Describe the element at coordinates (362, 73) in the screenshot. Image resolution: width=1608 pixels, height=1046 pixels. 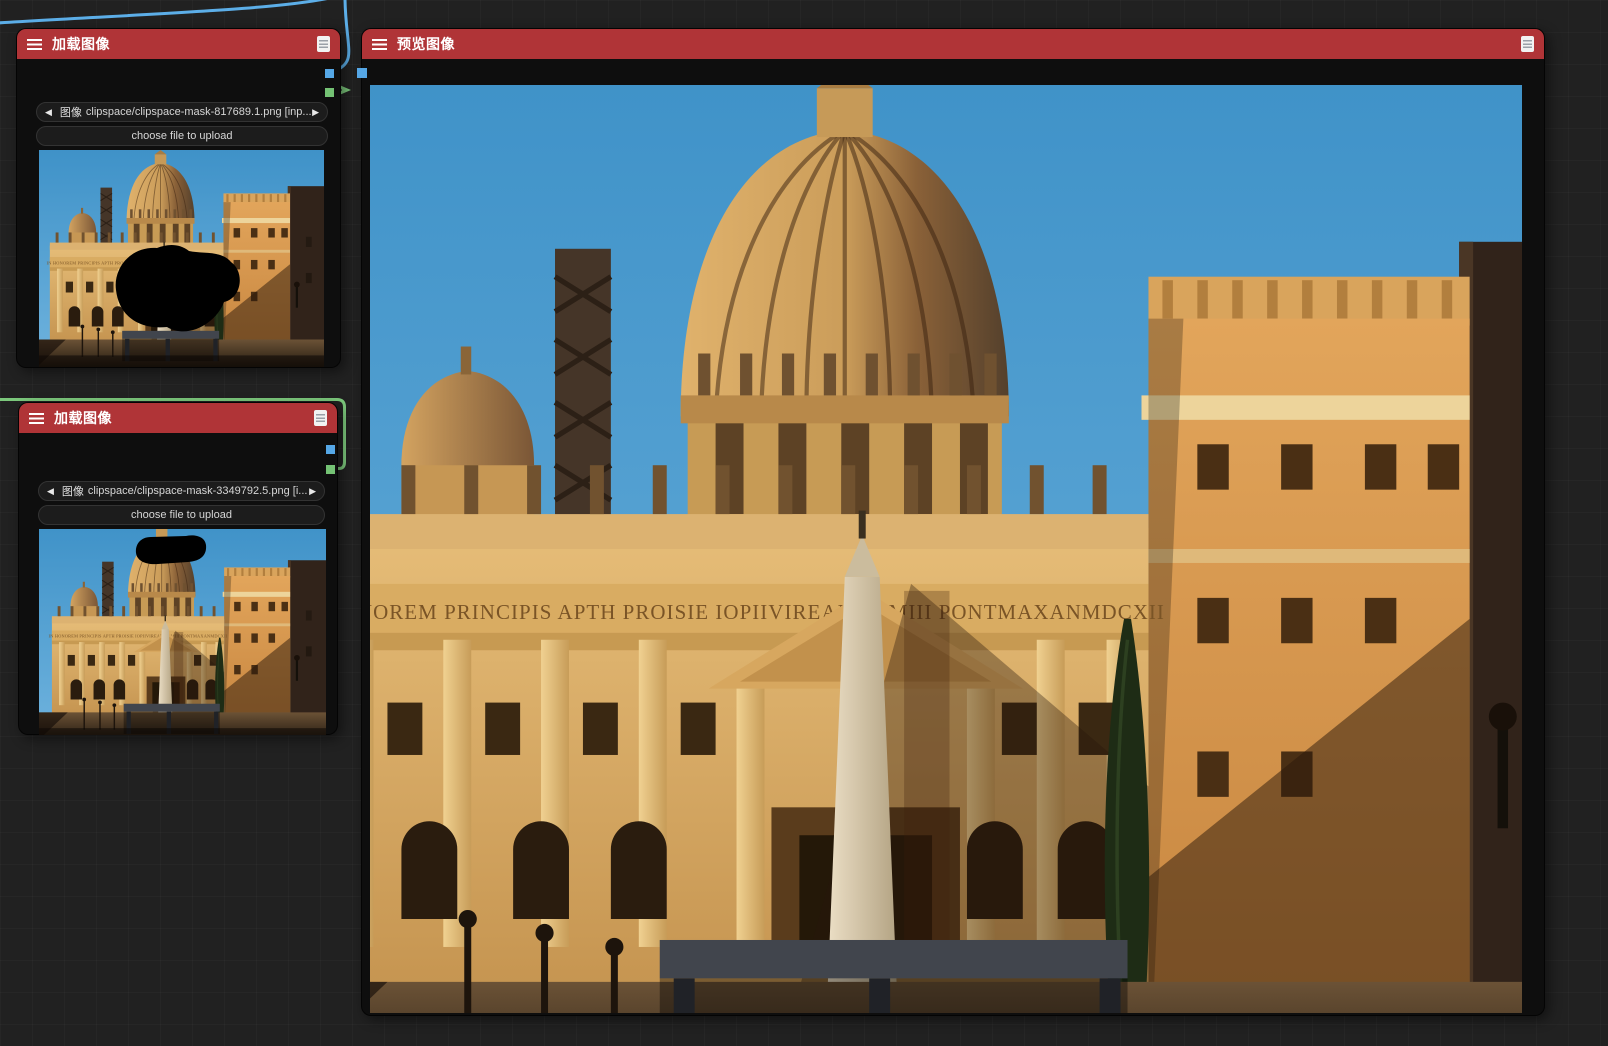
I see `image-input-slot` at that location.